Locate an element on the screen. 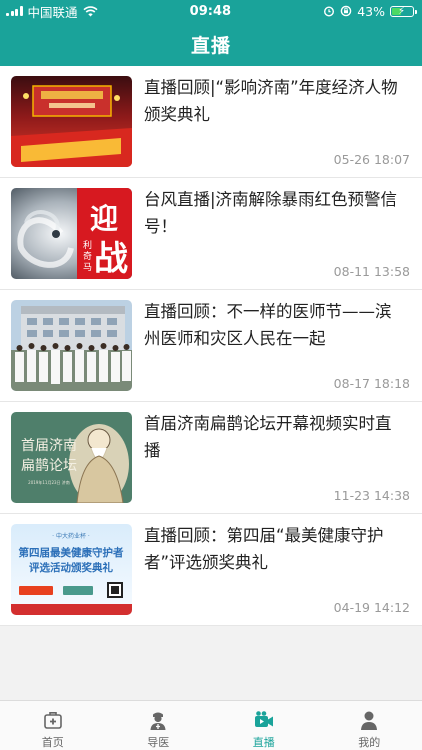 The image size is (422, 750). svg-text: · 中大药业杯 · is located at coordinates (71, 536).